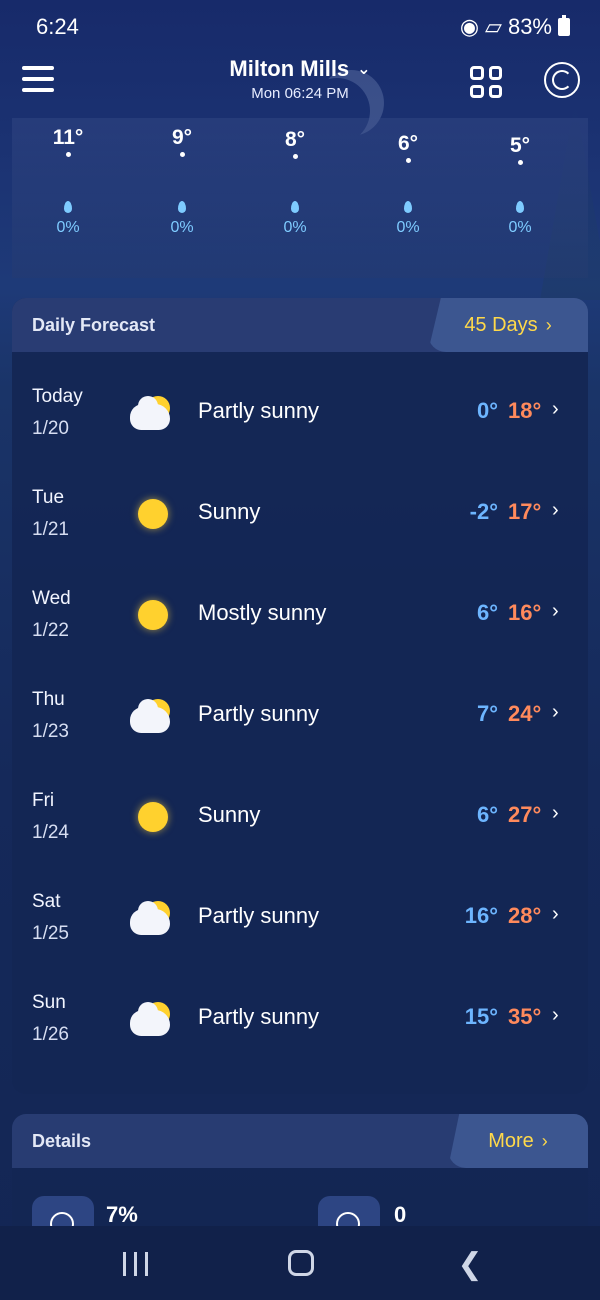 The height and width of the screenshot is (1300, 600). What do you see at coordinates (525, 1016) in the screenshot?
I see `high-temp: 35°` at bounding box center [525, 1016].